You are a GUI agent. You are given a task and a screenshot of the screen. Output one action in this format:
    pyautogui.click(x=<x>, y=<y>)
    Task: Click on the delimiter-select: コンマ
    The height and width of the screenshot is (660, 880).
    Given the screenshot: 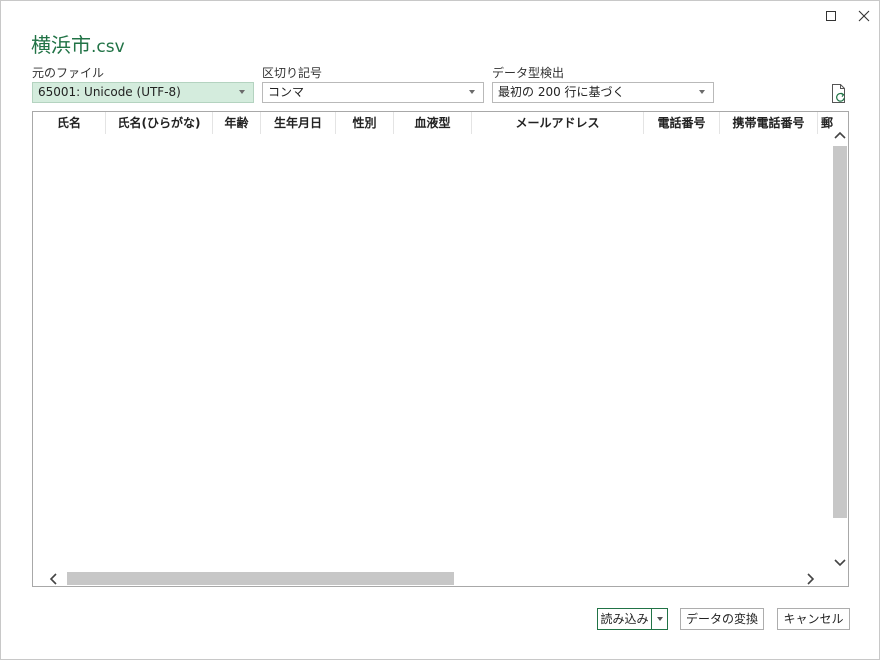 What is the action you would take?
    pyautogui.click(x=373, y=92)
    